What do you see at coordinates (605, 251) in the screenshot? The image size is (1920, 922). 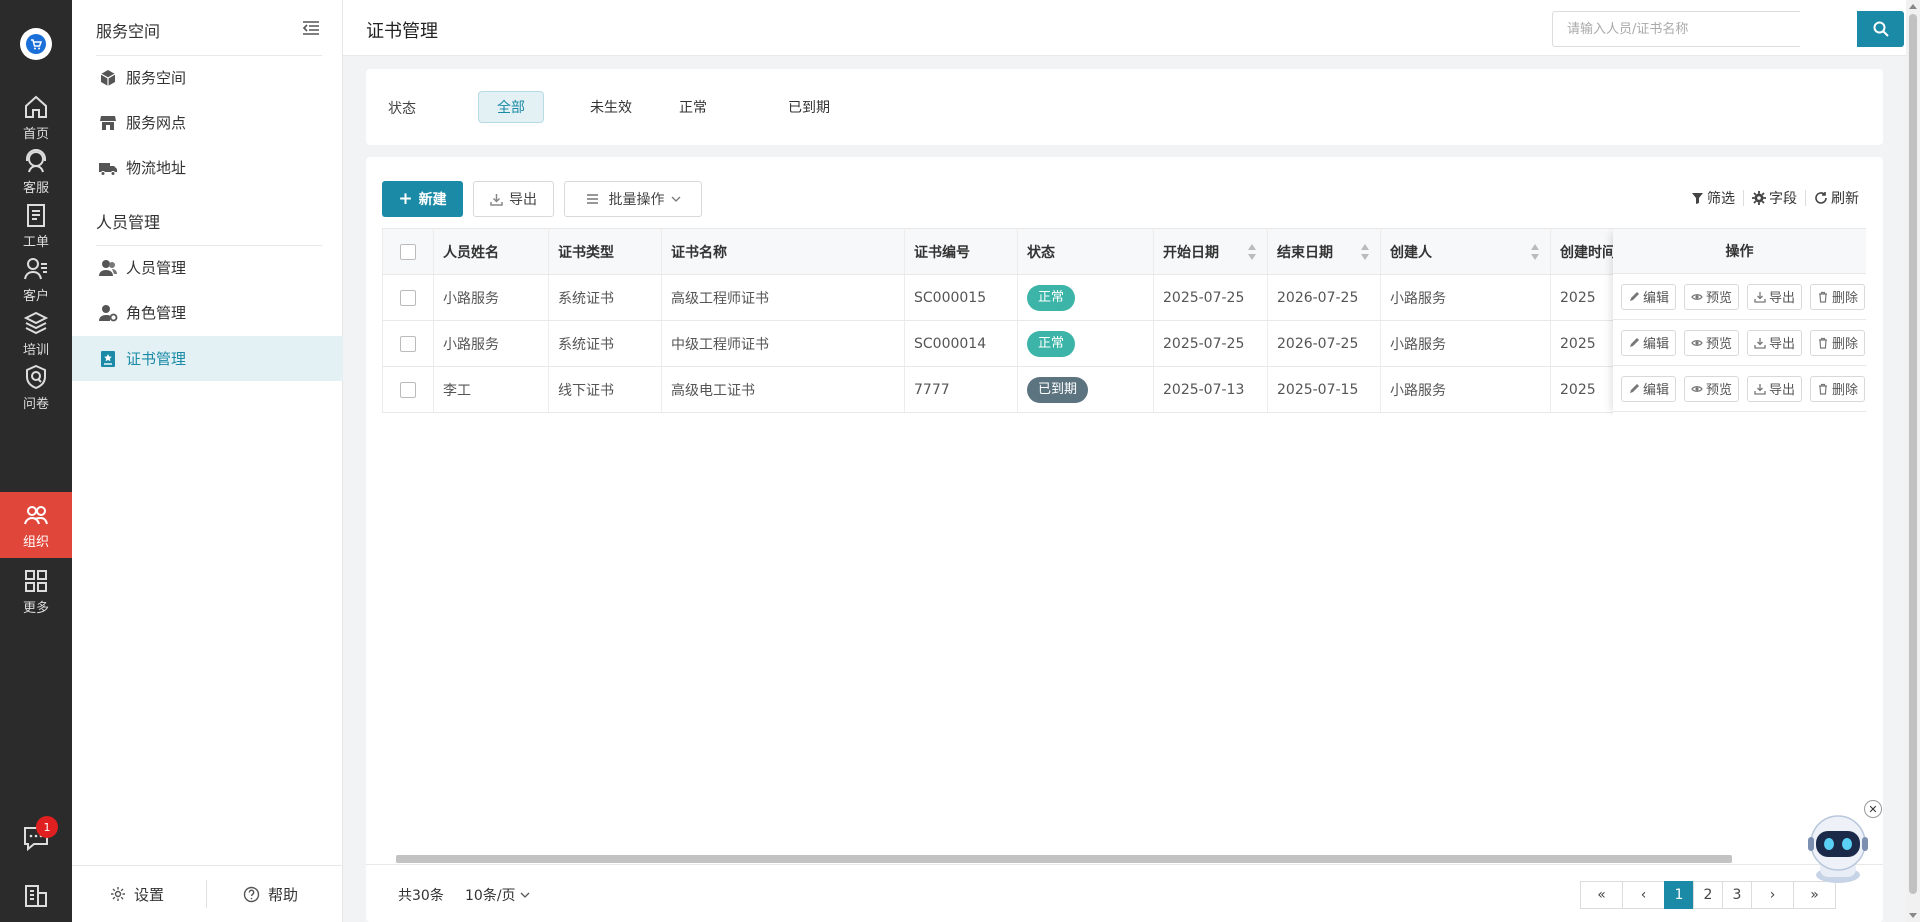 I see `col-header-type: 证书类型` at bounding box center [605, 251].